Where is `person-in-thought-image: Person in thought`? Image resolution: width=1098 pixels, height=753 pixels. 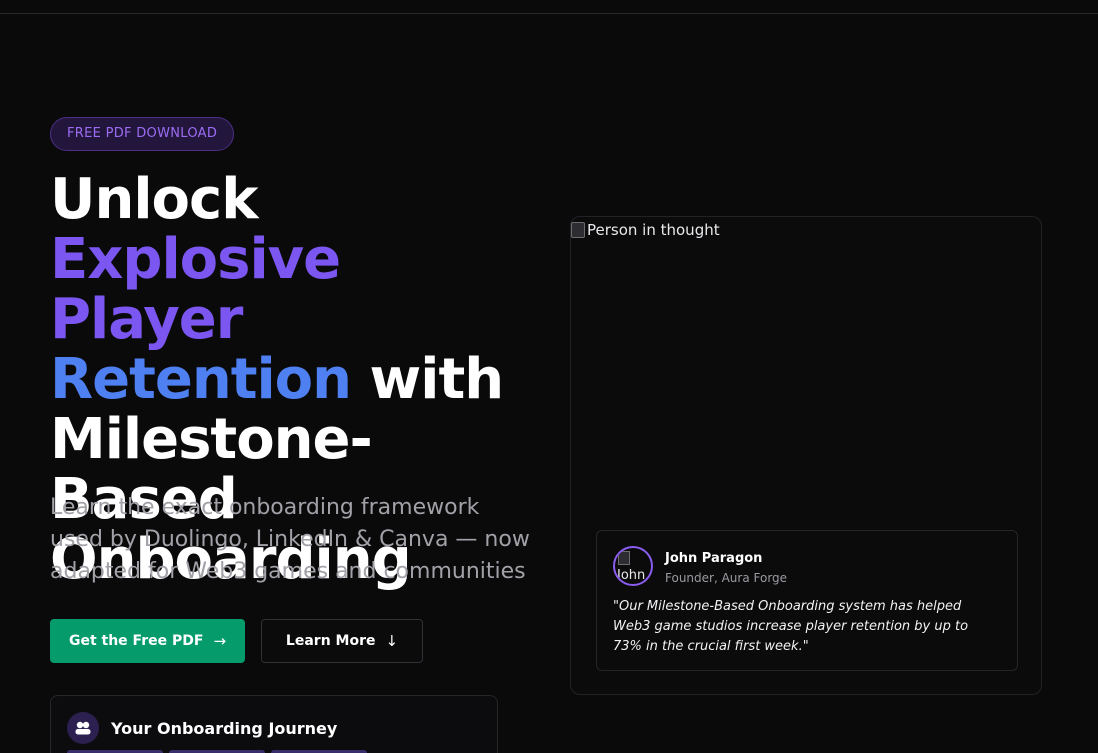 person-in-thought-image: Person in thought is located at coordinates (645, 230).